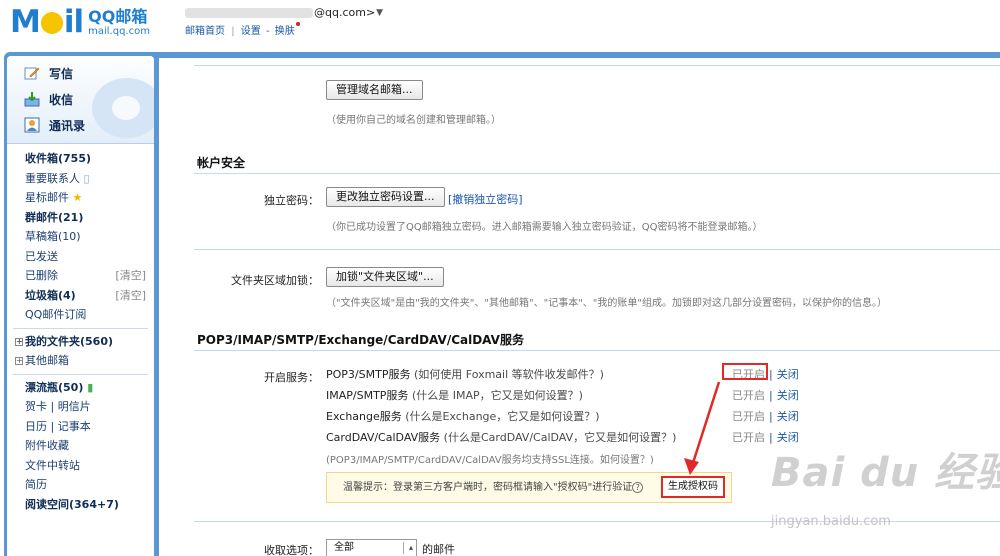 The height and width of the screenshot is (556, 1000). I want to click on folder-cards: 贺卡 | 明信片, so click(80, 407).